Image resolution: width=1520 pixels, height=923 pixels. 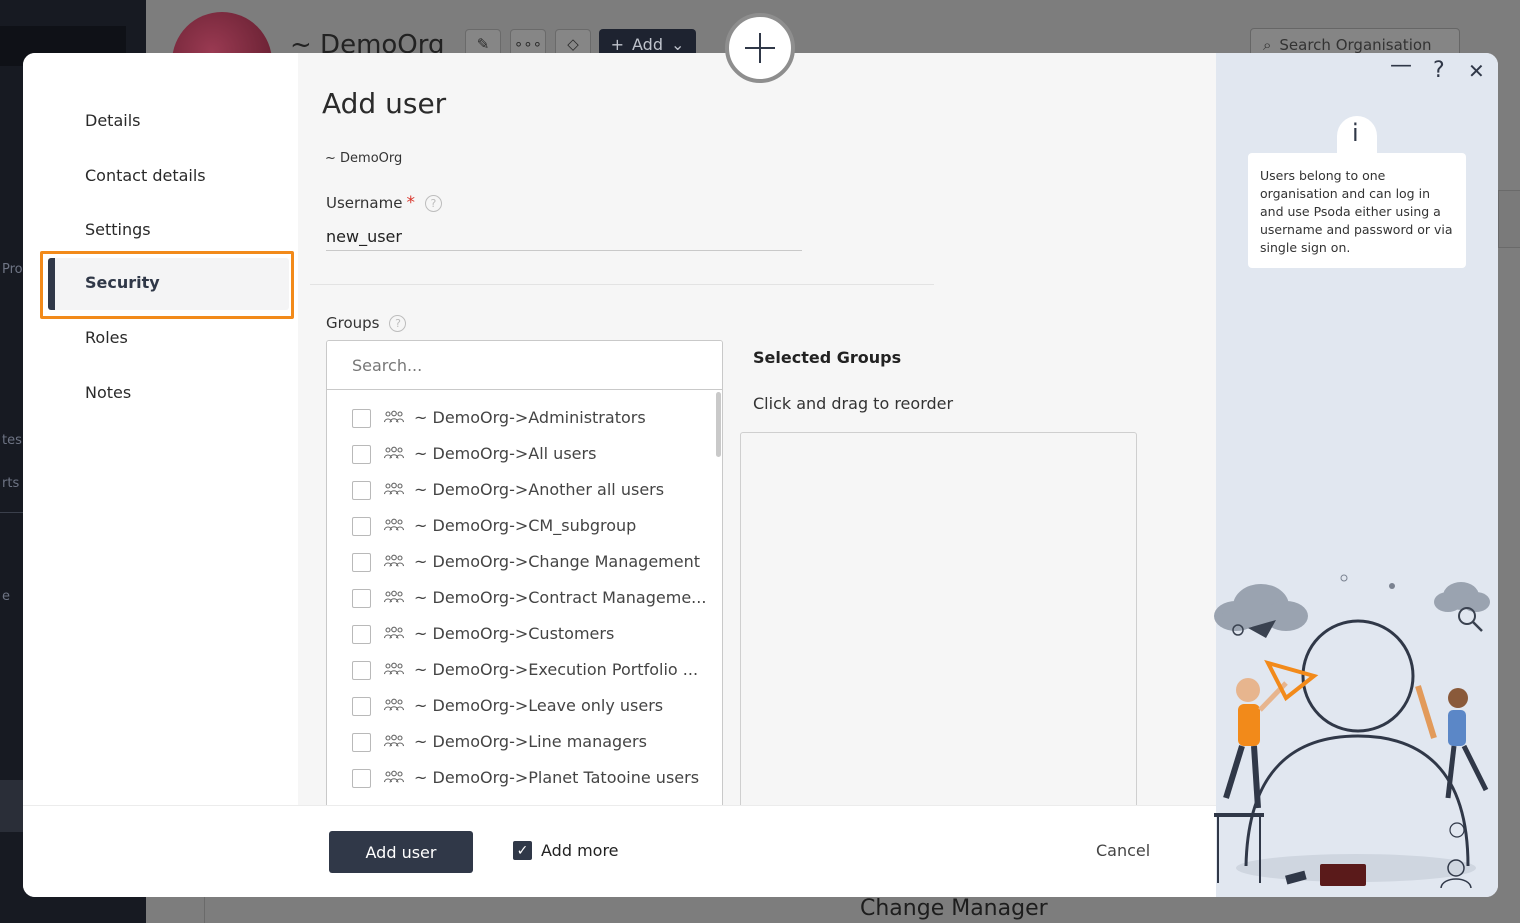 I want to click on search-icon: ⌕, so click(x=1267, y=45).